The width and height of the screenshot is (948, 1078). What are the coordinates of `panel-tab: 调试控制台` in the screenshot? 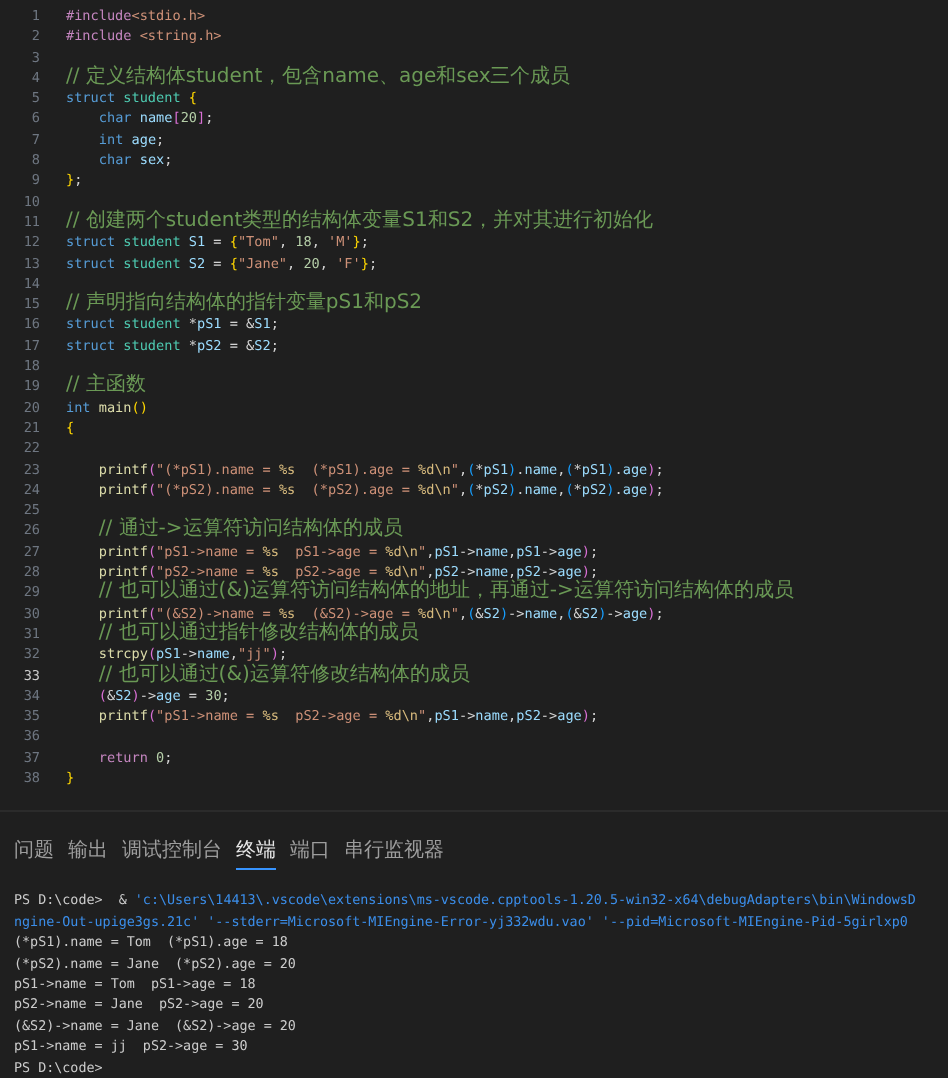 It's located at (172, 851).